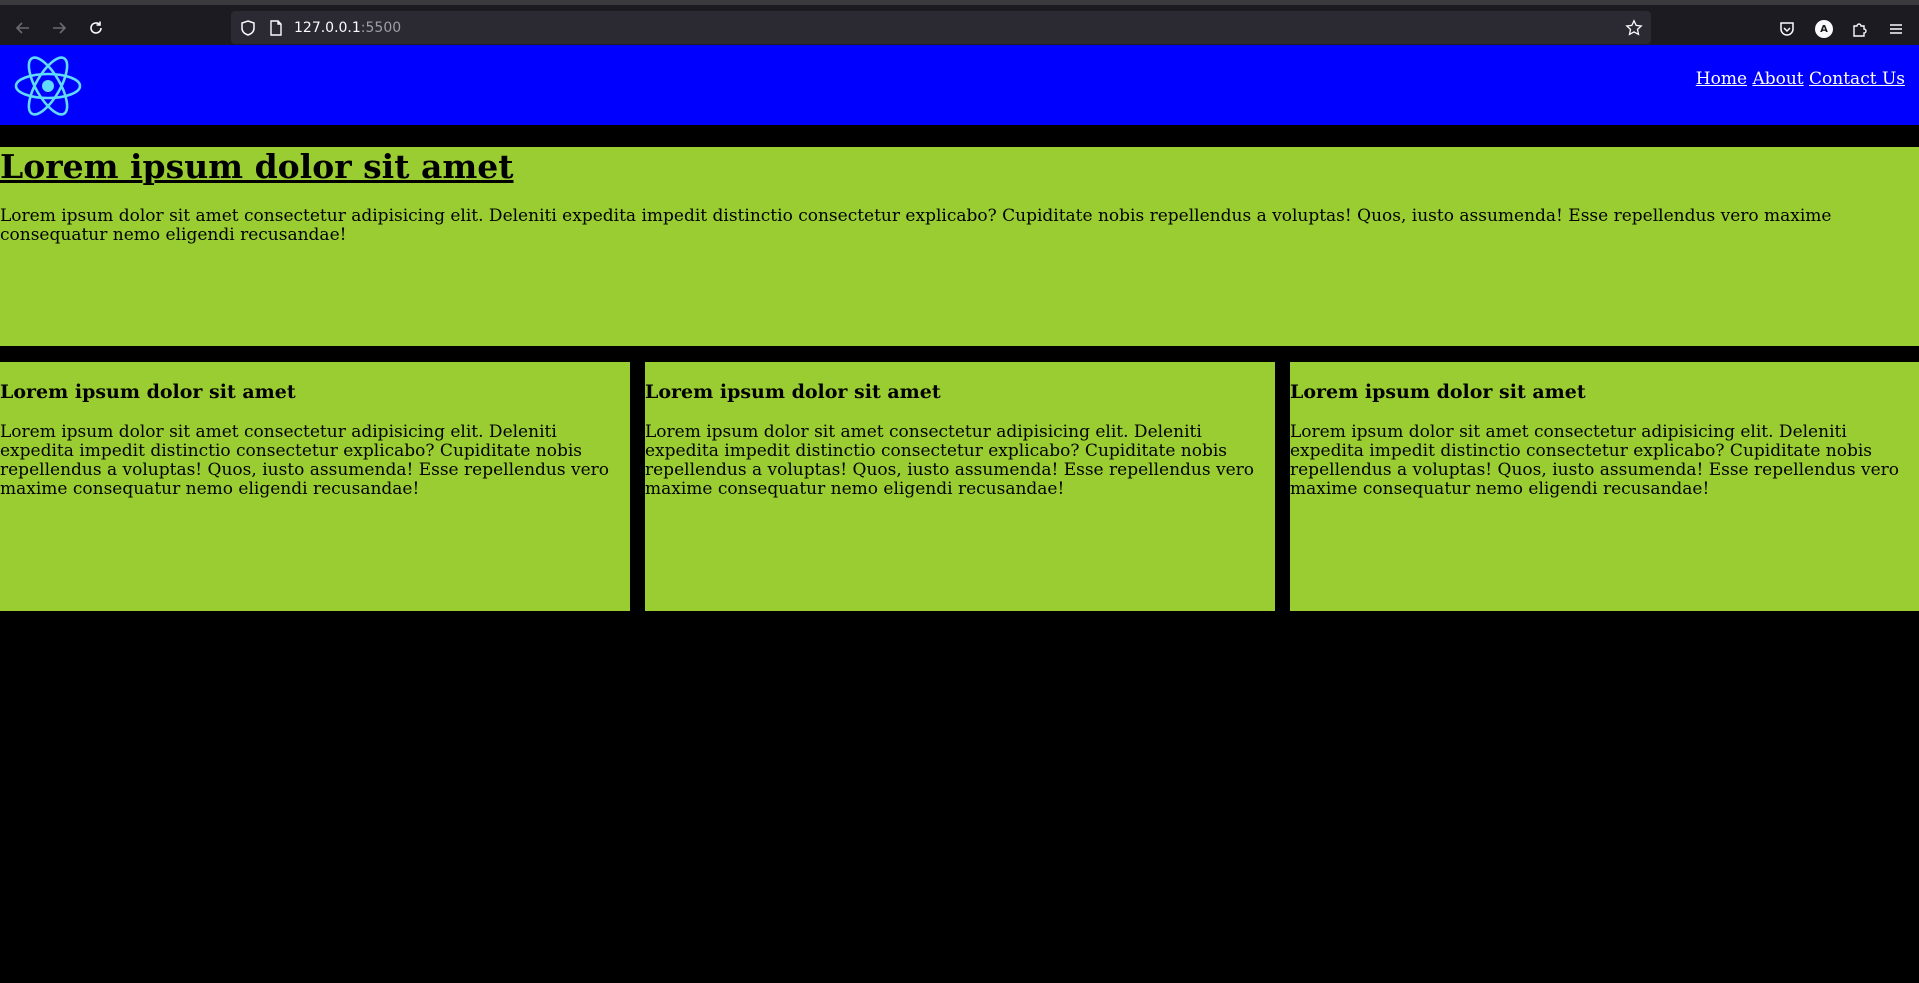 This screenshot has height=983, width=1919. Describe the element at coordinates (276, 28) in the screenshot. I see `page-icon` at that location.